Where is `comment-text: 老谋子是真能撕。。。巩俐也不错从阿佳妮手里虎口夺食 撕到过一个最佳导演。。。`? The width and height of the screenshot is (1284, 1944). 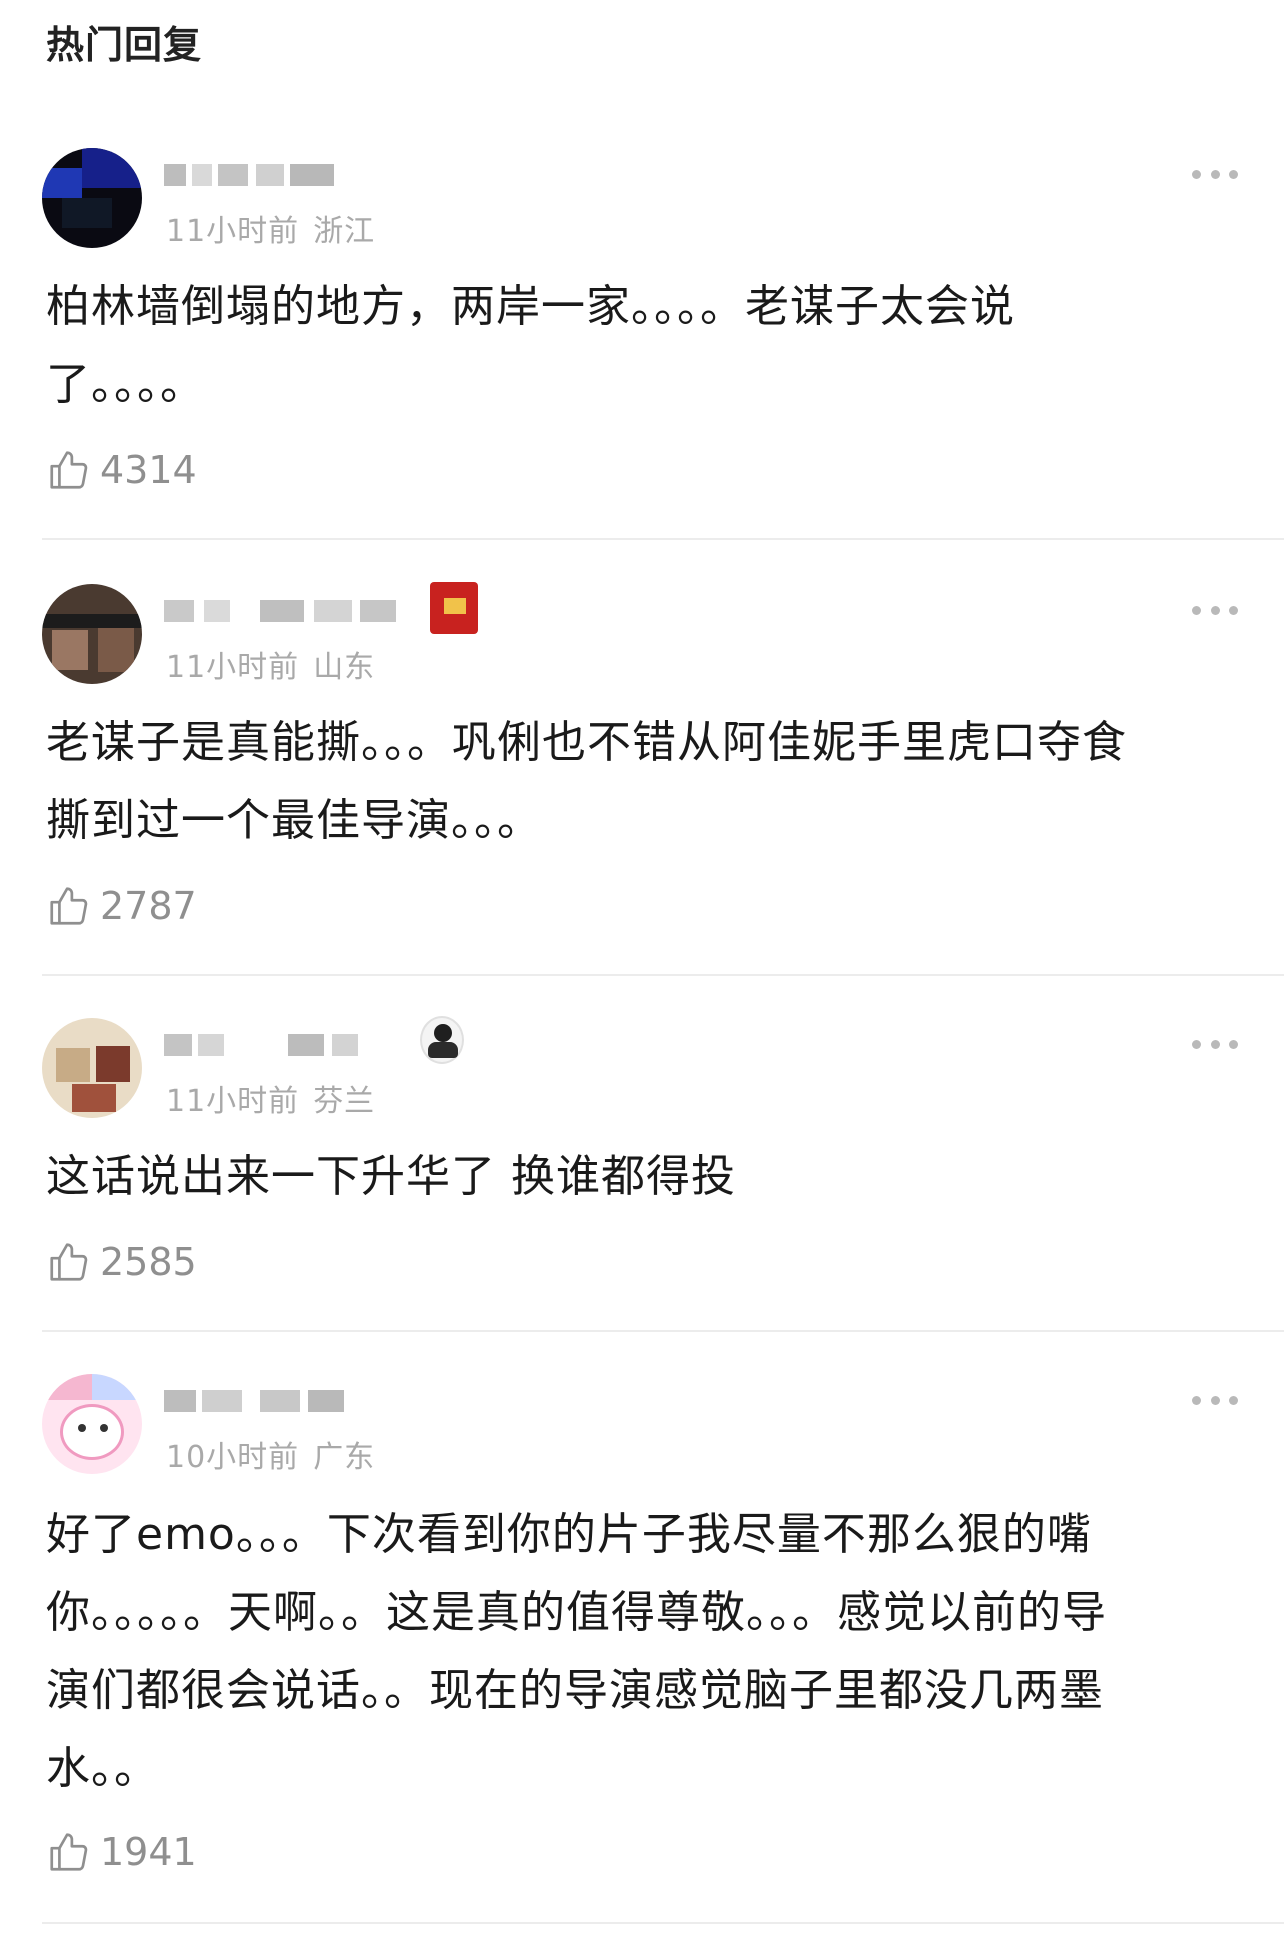 comment-text: 老谋子是真能撕。。。巩俐也不错从阿佳妮手里虎口夺食 撕到过一个最佳导演。。。 is located at coordinates (586, 781).